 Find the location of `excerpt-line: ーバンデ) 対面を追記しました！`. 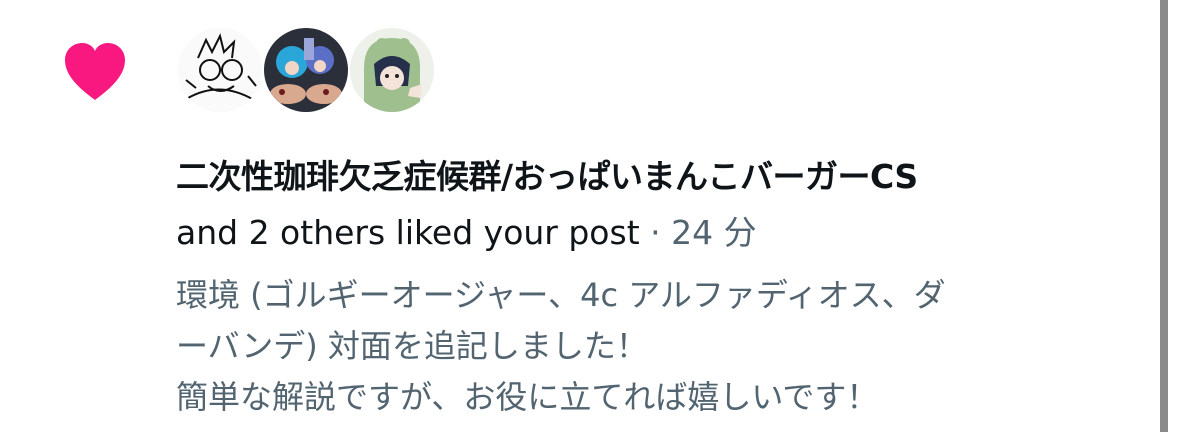

excerpt-line: ーバンデ) 対面を追記しました！ is located at coordinates (412, 346).